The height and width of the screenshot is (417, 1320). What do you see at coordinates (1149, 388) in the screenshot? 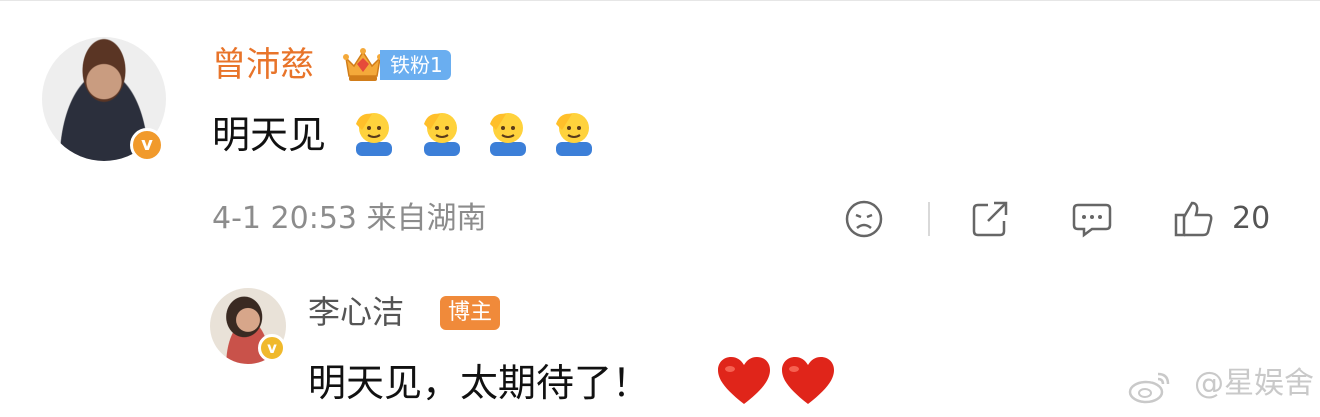
I see `weibo-logo-icon` at bounding box center [1149, 388].